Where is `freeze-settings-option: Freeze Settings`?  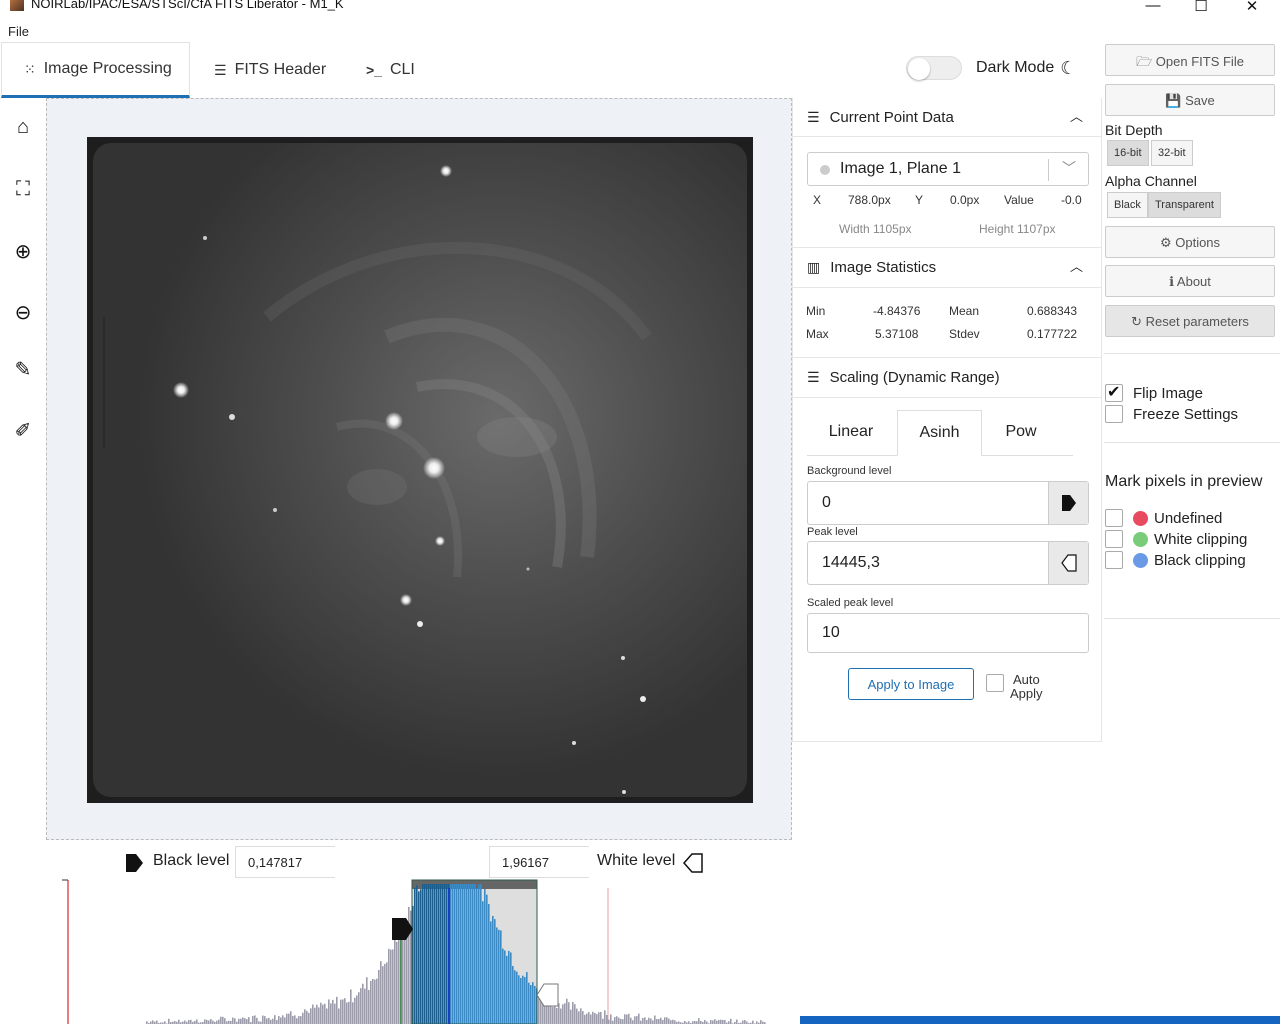 freeze-settings-option: Freeze Settings is located at coordinates (1171, 414).